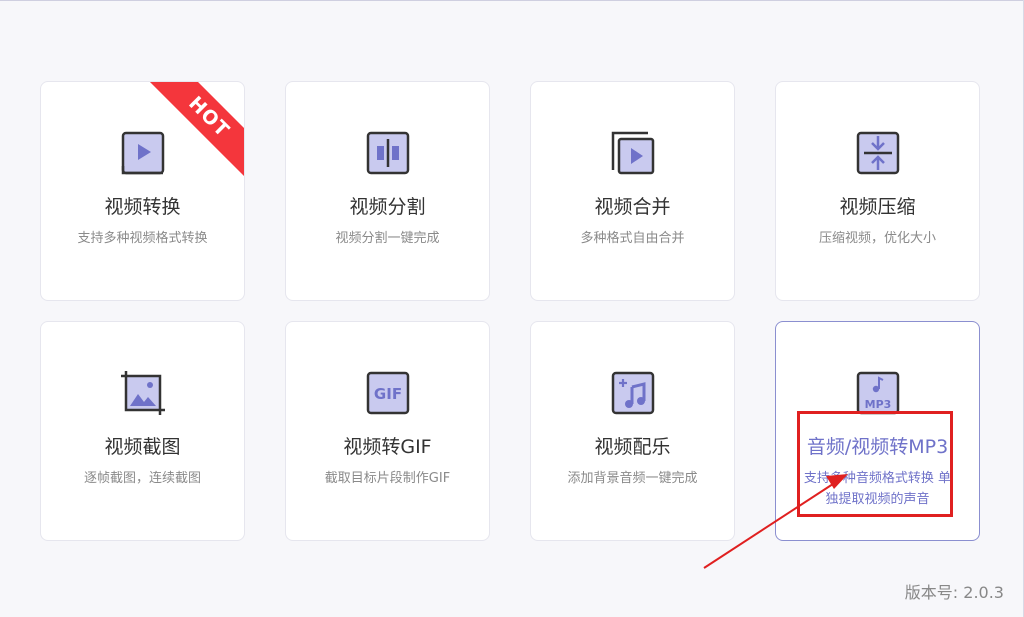  I want to click on tool-card-video-compress: 视频压缩 压缩视频，优化大小, so click(877, 191).